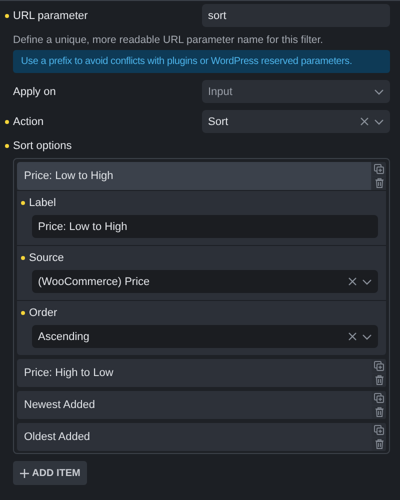 The image size is (400, 500). Describe the element at coordinates (42, 203) in the screenshot. I see `field-label: Label` at that location.